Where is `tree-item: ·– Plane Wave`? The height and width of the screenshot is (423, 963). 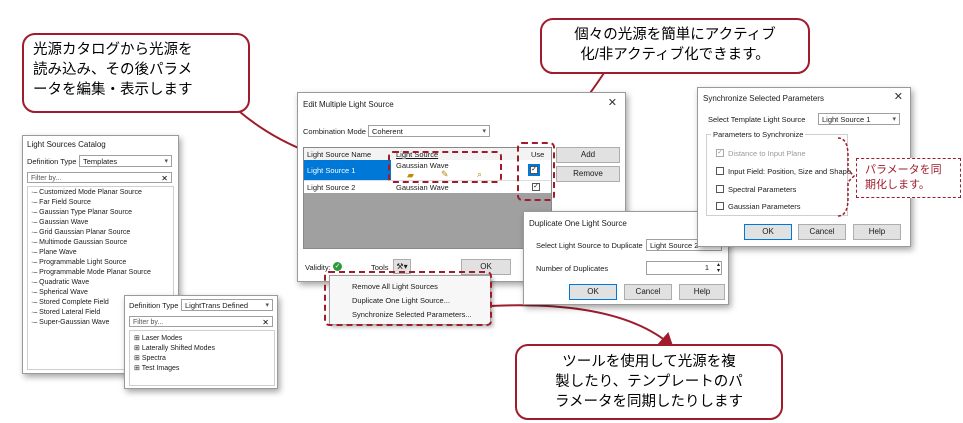 tree-item: ·– Plane Wave is located at coordinates (54, 252).